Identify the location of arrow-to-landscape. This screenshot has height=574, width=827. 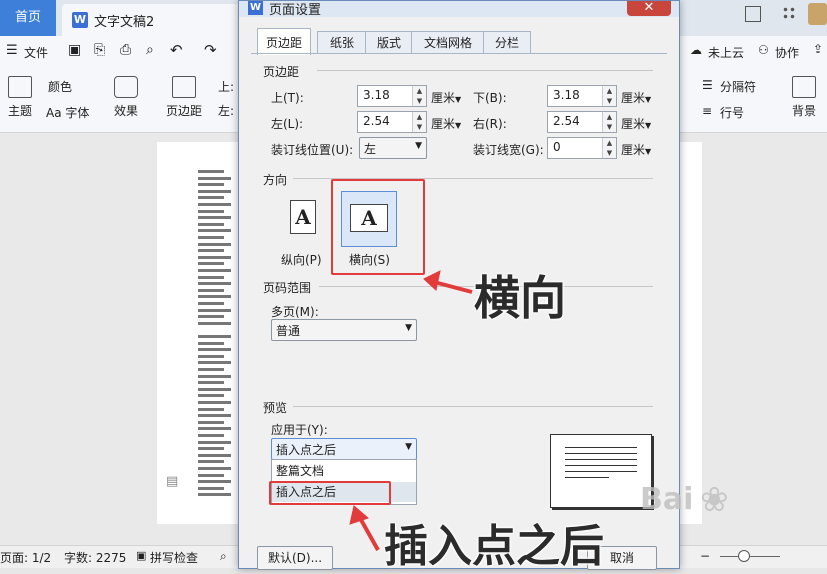
(448, 282).